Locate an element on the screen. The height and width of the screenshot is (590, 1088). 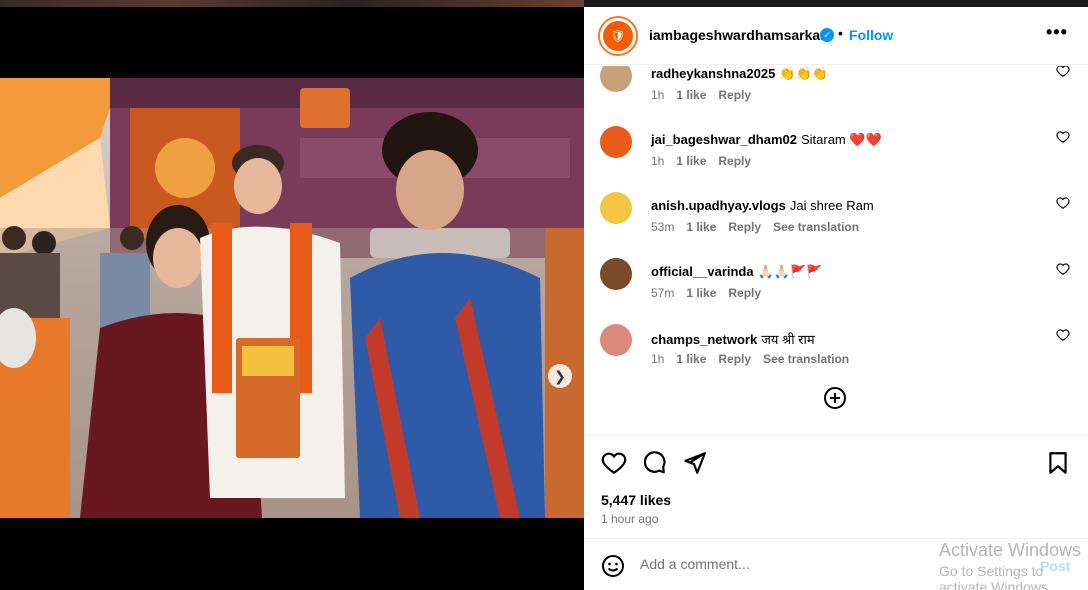
comment-body: 👏👏👏 is located at coordinates (803, 73).